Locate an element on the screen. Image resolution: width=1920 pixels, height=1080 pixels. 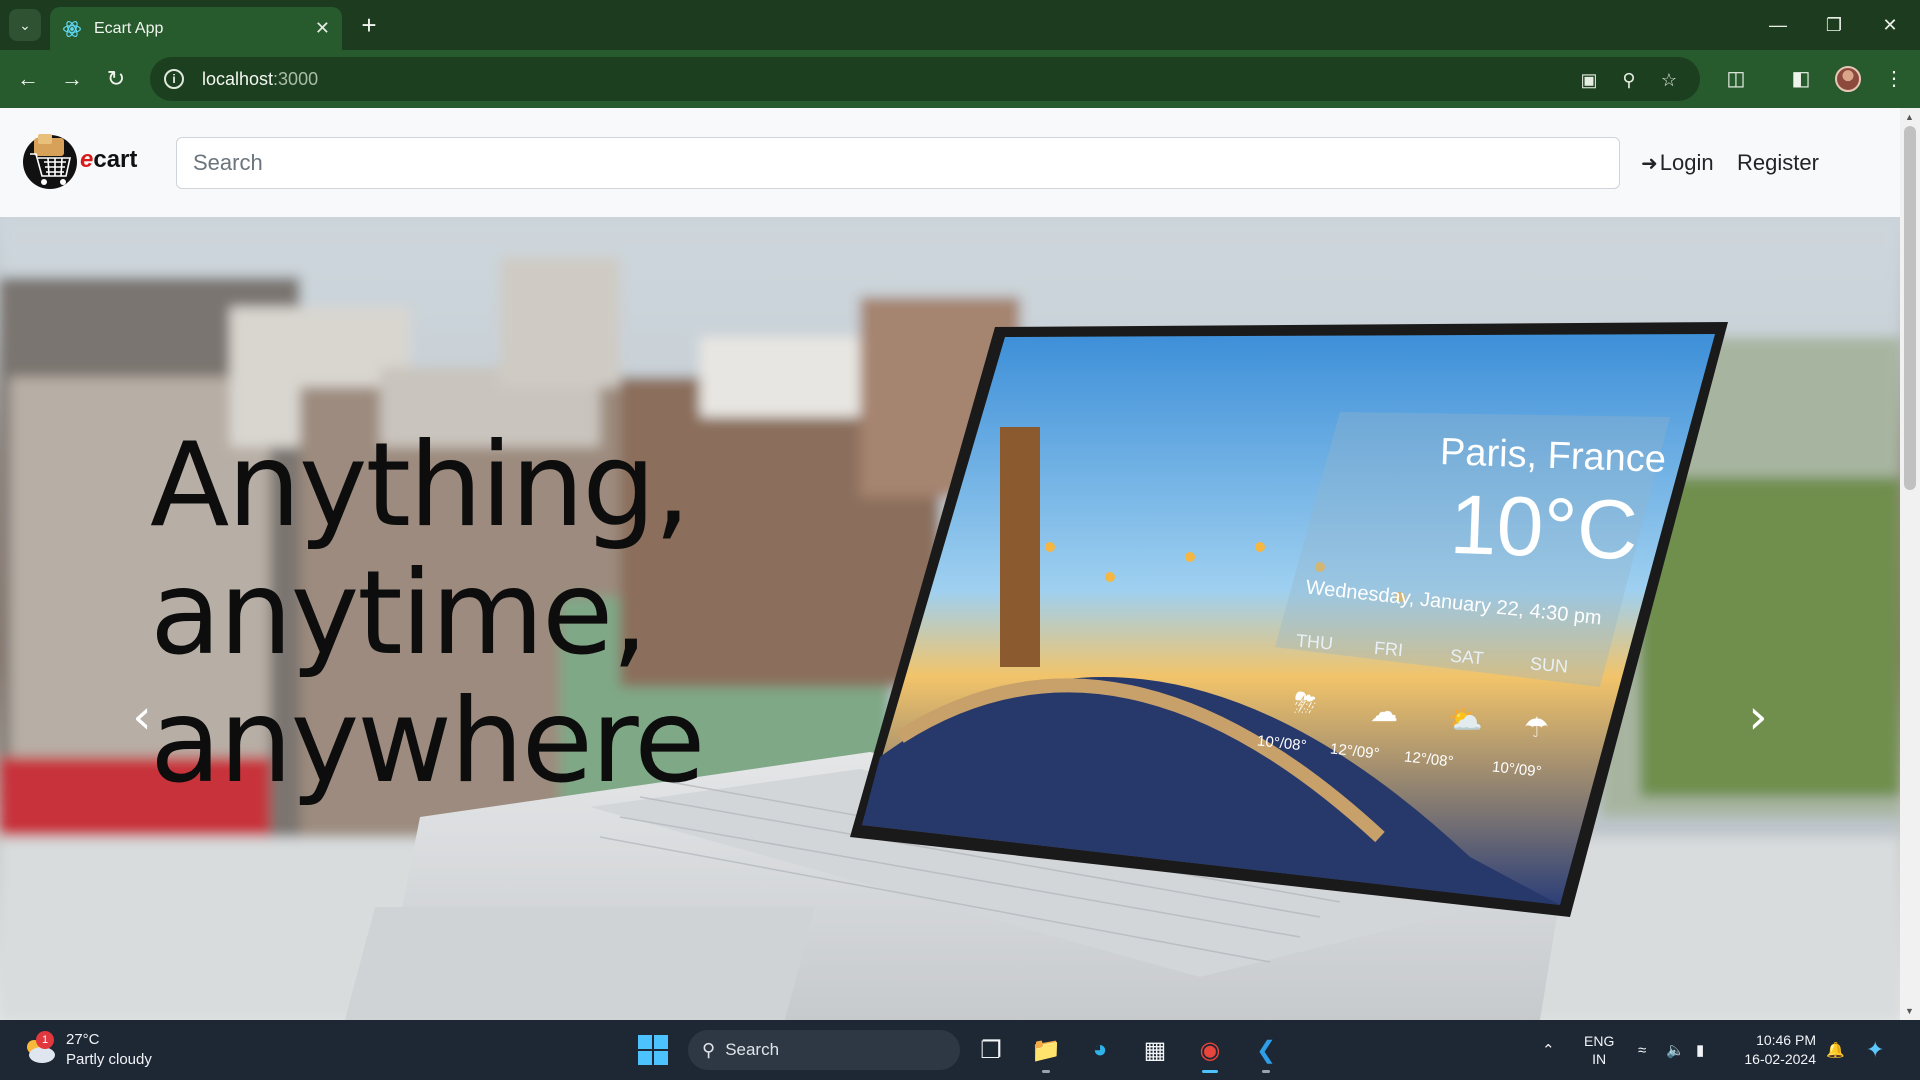
reload-icon: ↻ is located at coordinates (116, 79).